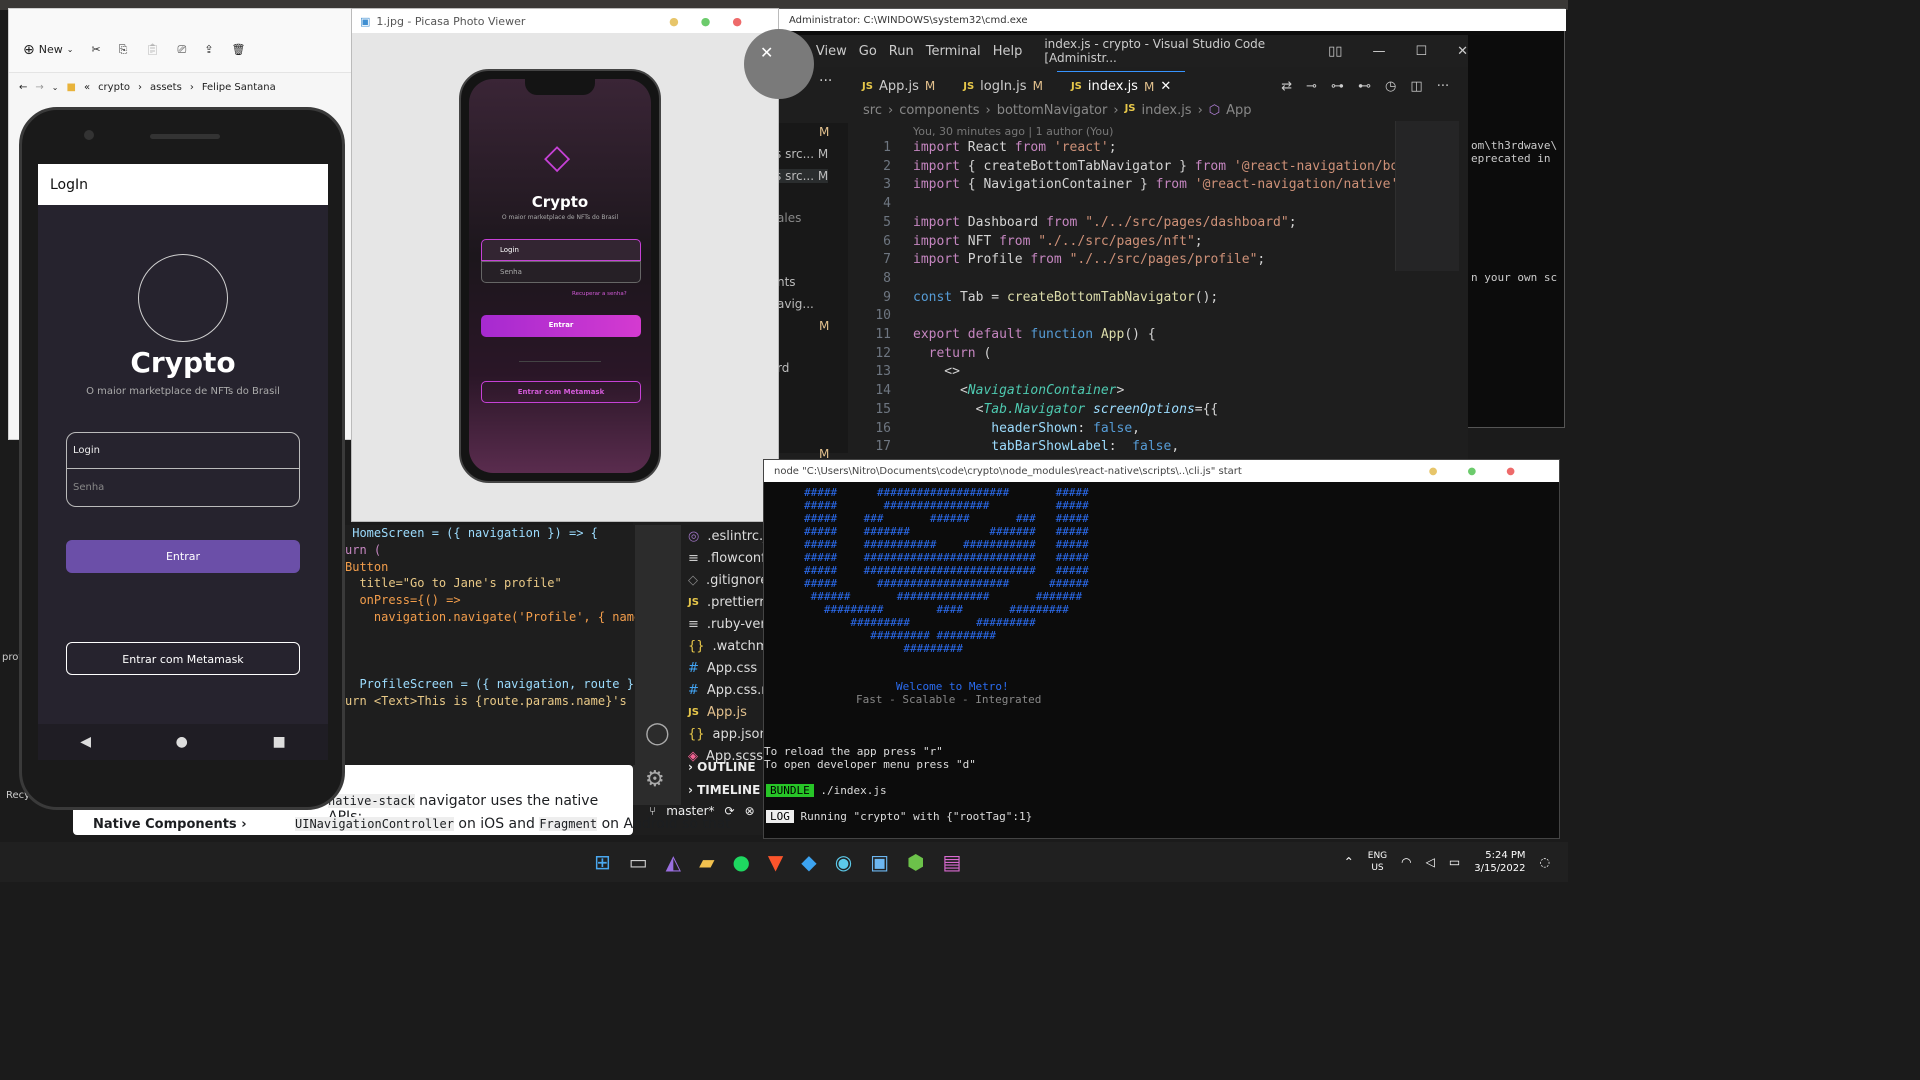 The image size is (1920, 1080). What do you see at coordinates (843, 862) in the screenshot?
I see `app-icon: ◉` at bounding box center [843, 862].